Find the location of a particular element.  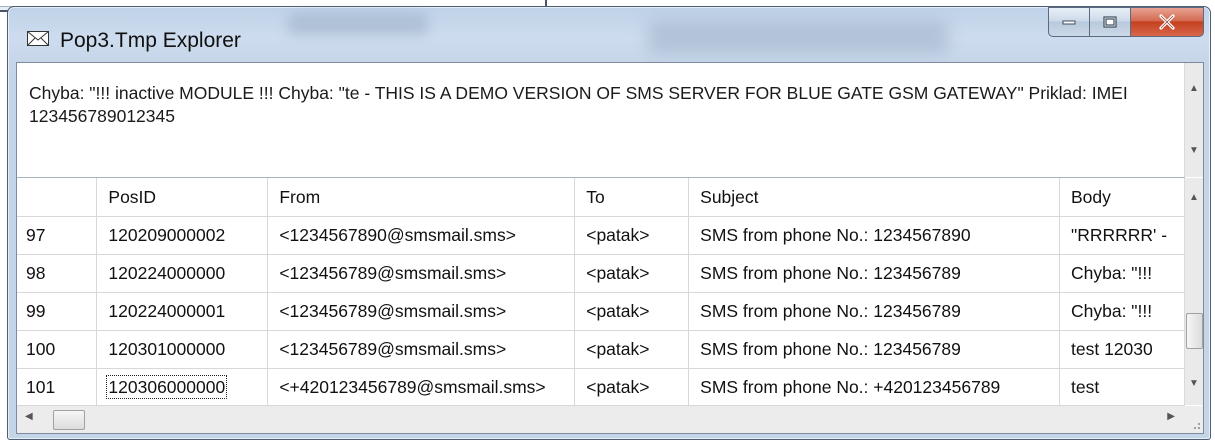

resize-grip-icon is located at coordinates (1194, 419).